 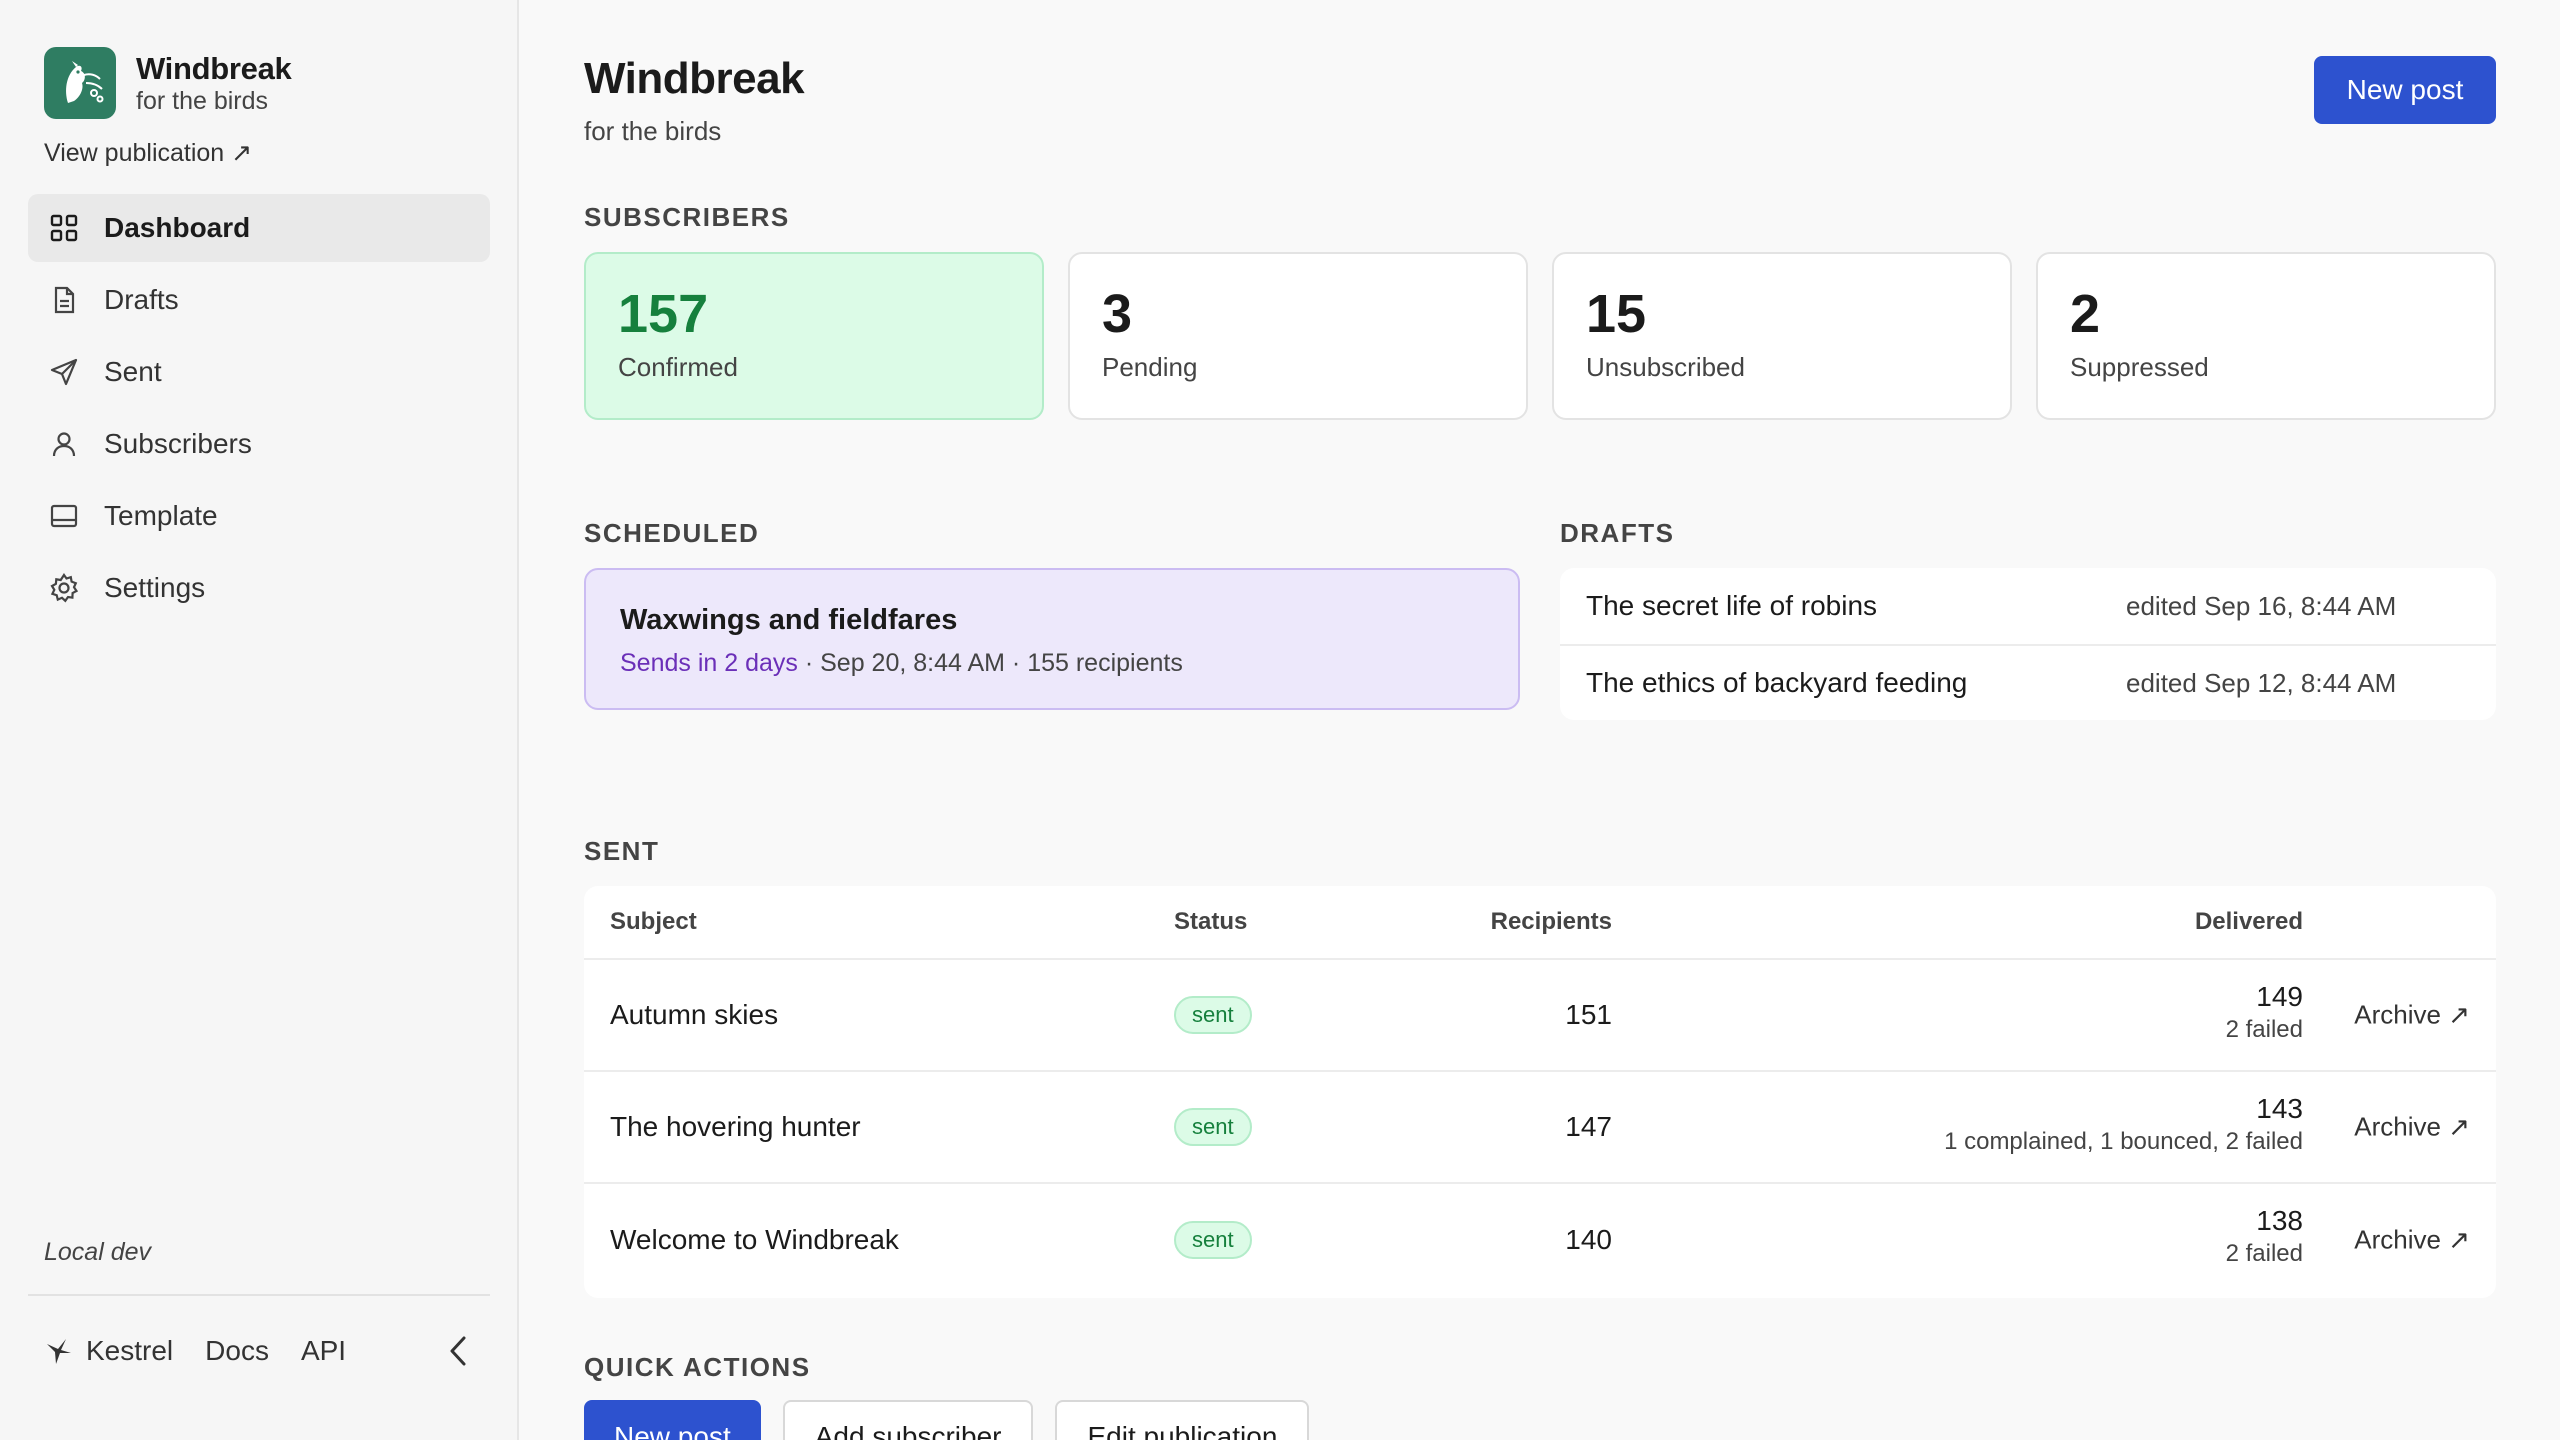 What do you see at coordinates (678, 367) in the screenshot?
I see `stat-label: Confirmed` at bounding box center [678, 367].